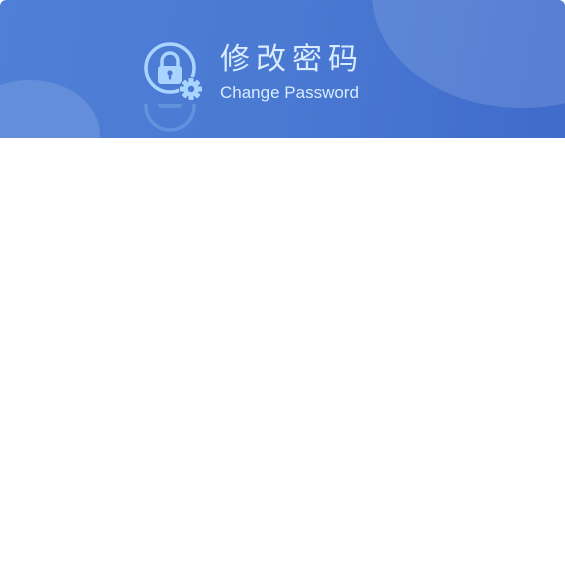  What do you see at coordinates (175, 119) in the screenshot?
I see `lock-gear-icon-reflection` at bounding box center [175, 119].